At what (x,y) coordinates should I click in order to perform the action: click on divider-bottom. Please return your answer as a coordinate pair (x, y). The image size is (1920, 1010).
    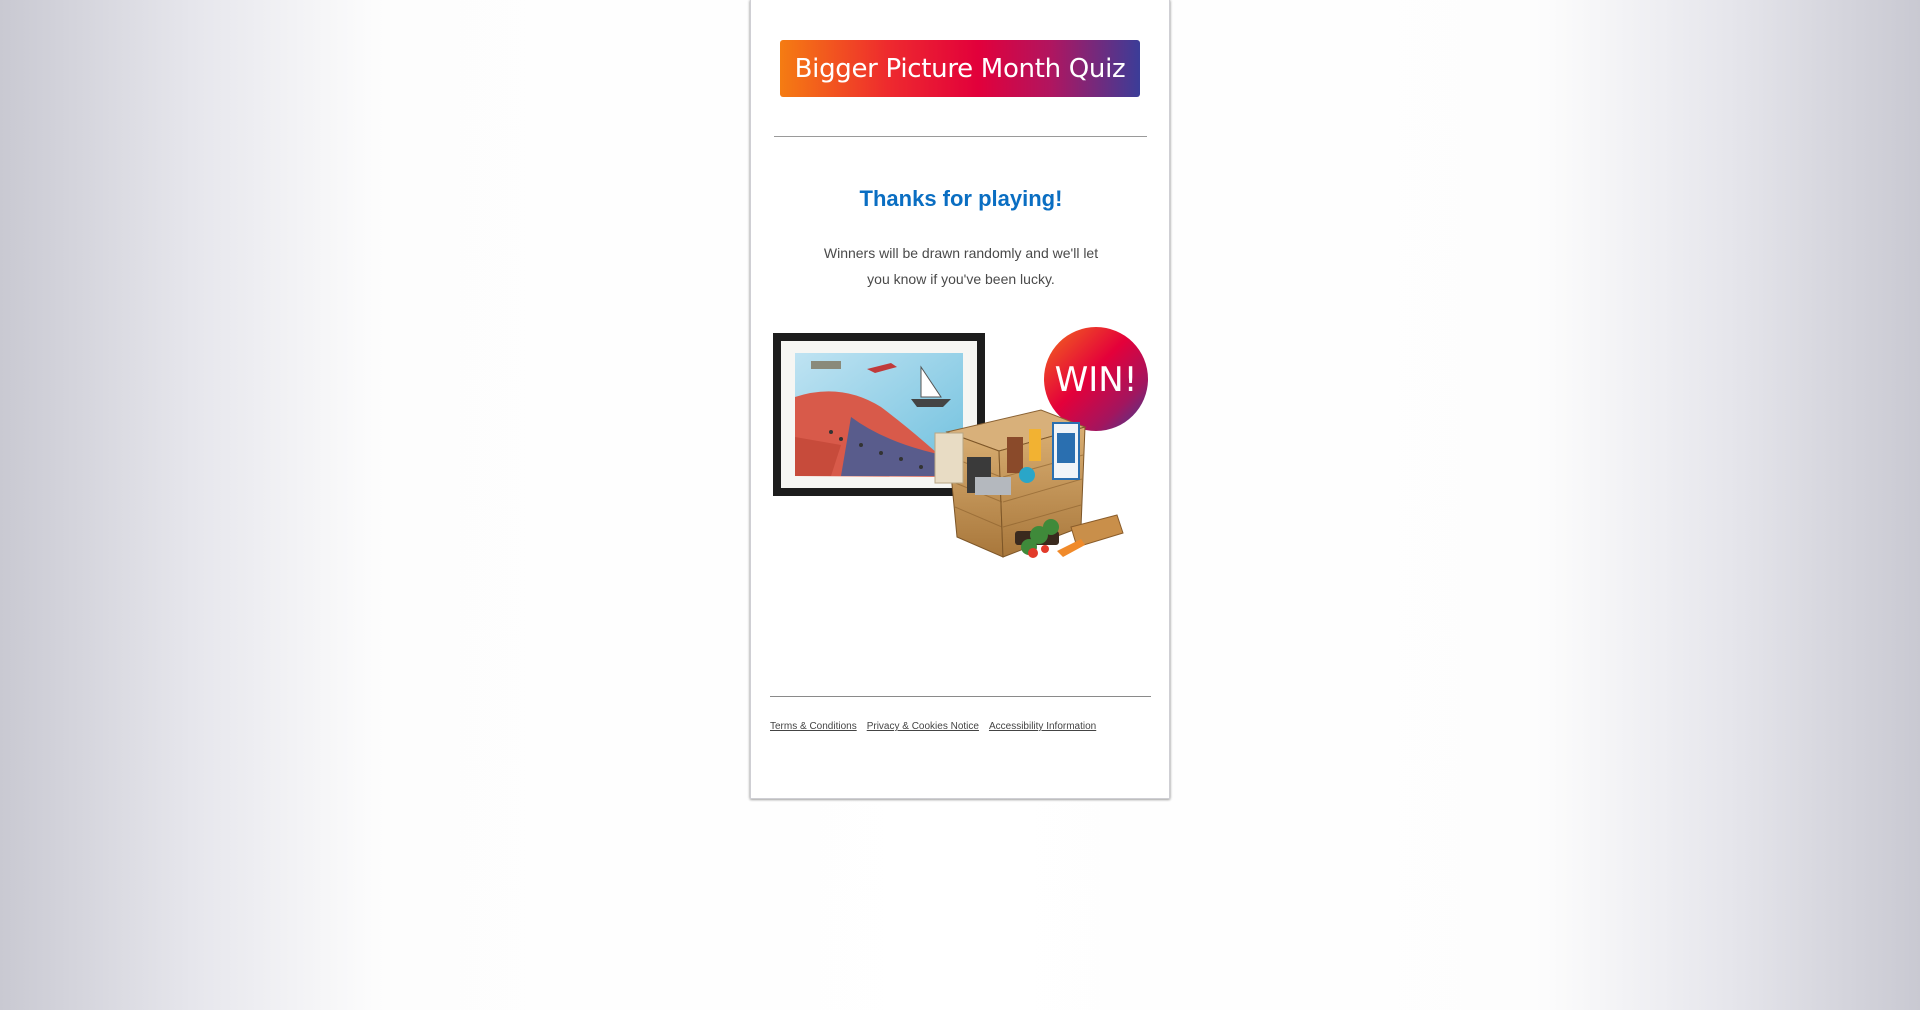
    Looking at the image, I should click on (960, 696).